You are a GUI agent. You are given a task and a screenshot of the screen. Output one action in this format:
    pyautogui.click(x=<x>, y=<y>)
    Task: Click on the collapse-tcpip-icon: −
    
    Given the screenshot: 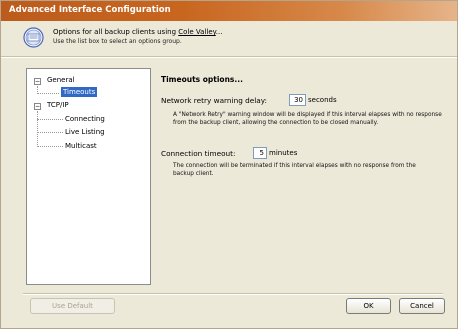 What is the action you would take?
    pyautogui.click(x=37, y=106)
    